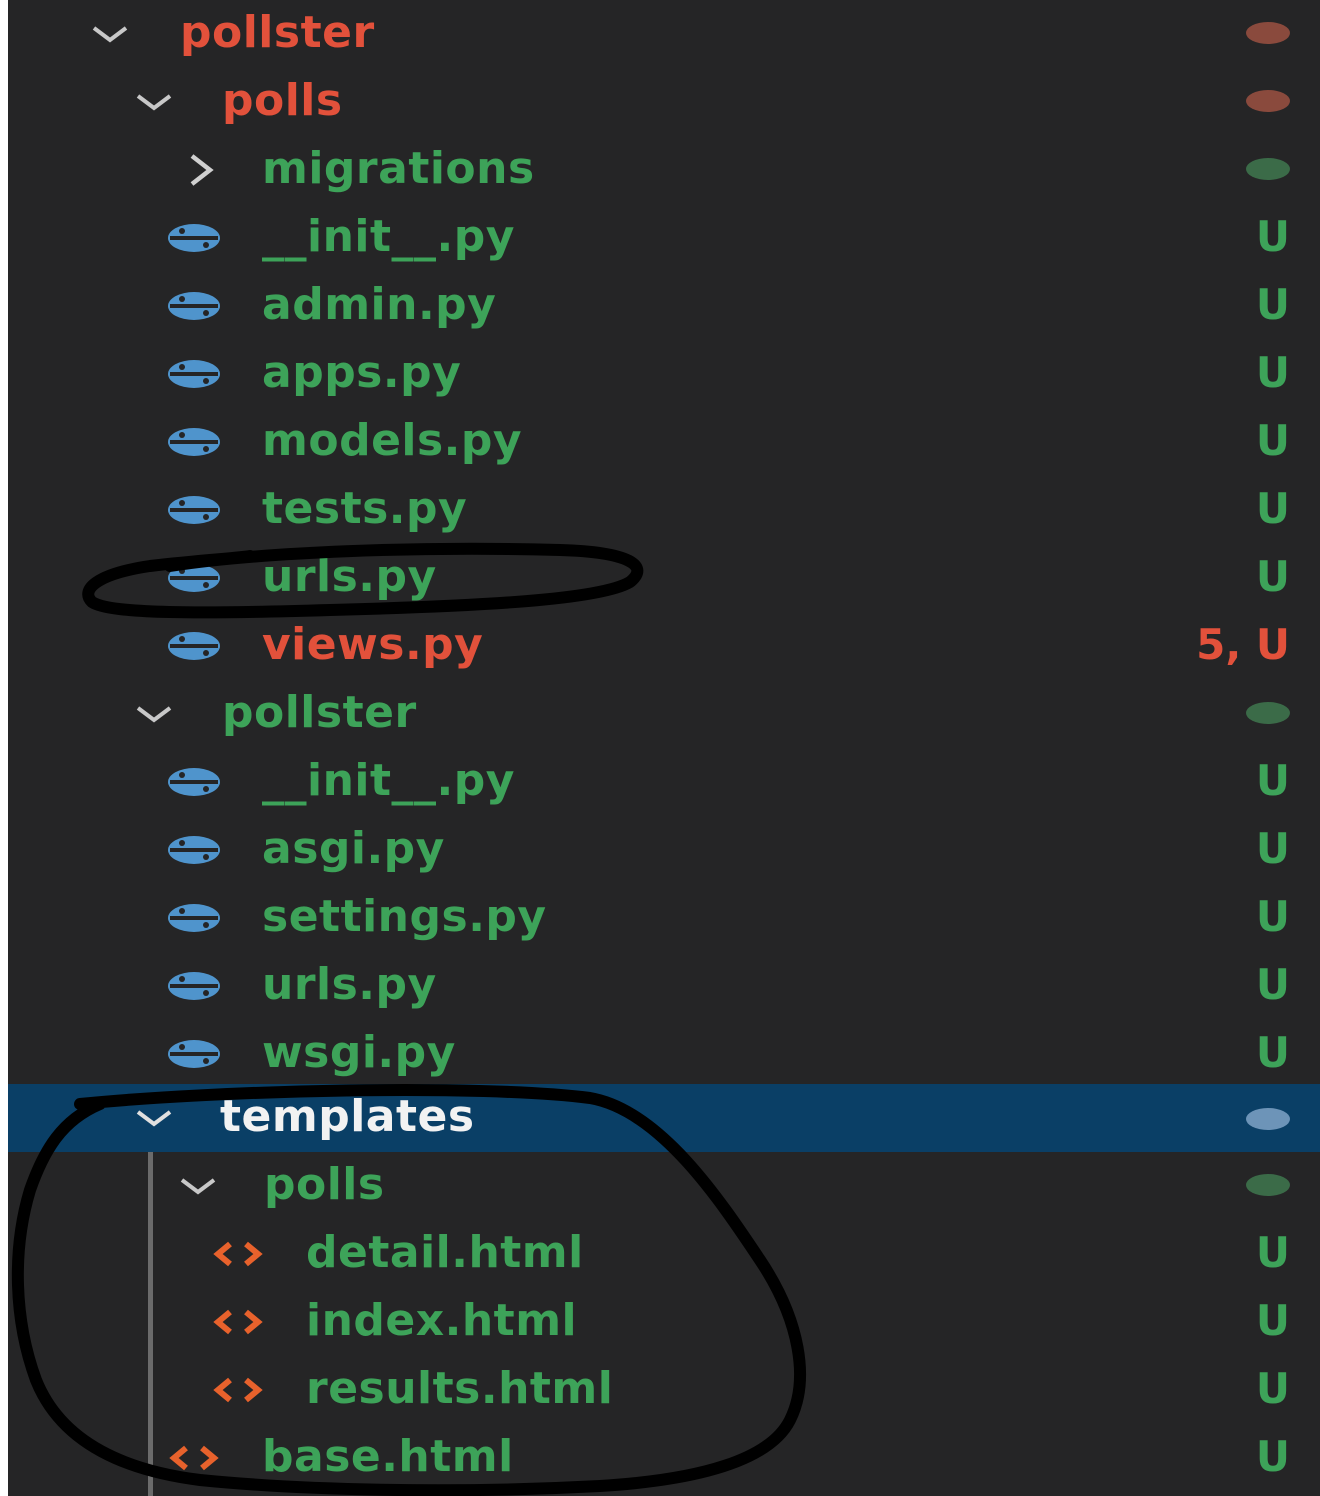 This screenshot has height=1496, width=1320. I want to click on tree-item-label: detail.html, so click(445, 1252).